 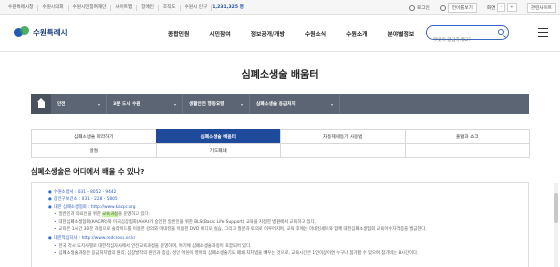 I want to click on related-sites-selector: 관련사이트, so click(x=541, y=7).